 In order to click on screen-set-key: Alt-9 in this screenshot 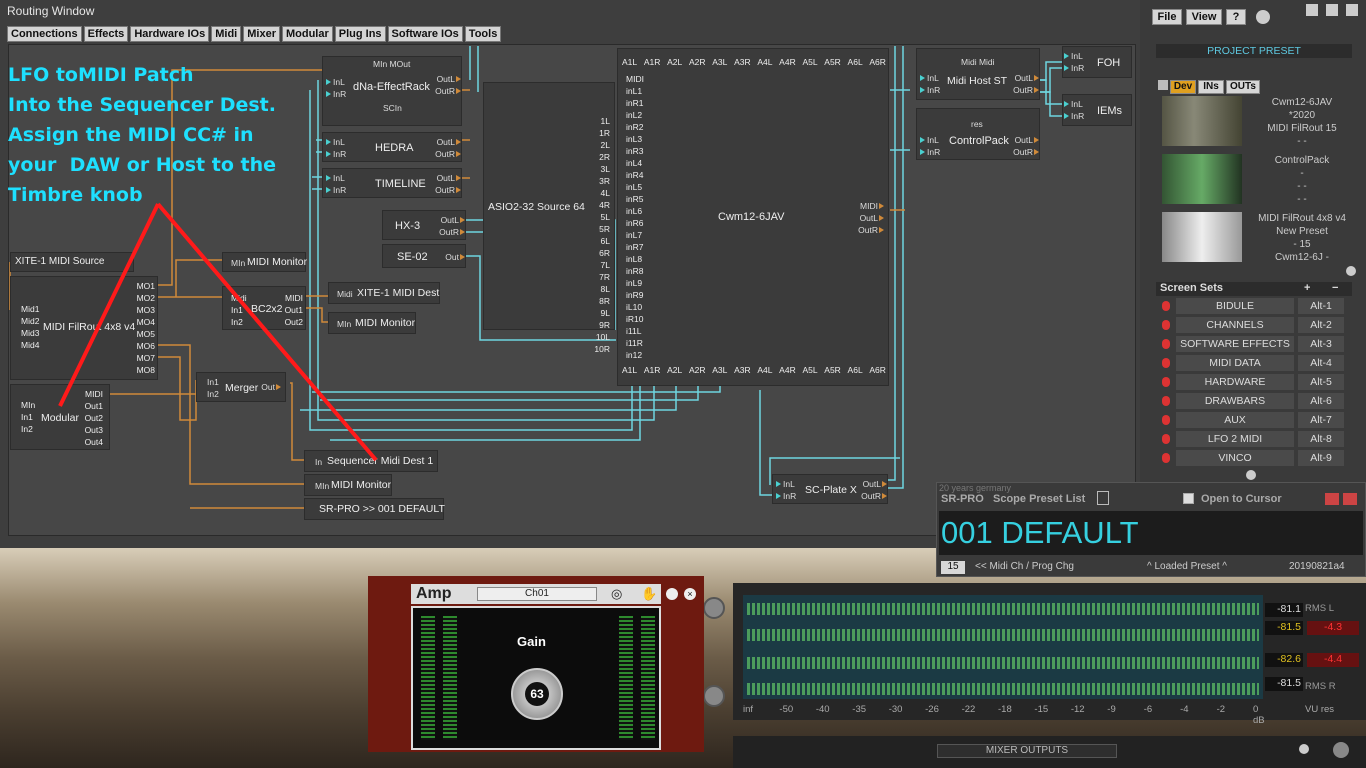, I will do `click(1321, 458)`.